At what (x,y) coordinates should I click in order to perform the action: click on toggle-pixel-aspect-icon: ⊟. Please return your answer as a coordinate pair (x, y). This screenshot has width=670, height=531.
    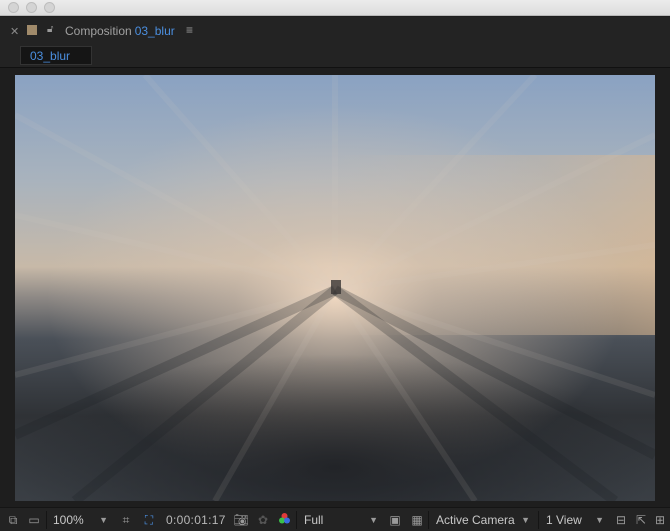
    Looking at the image, I should click on (621, 520).